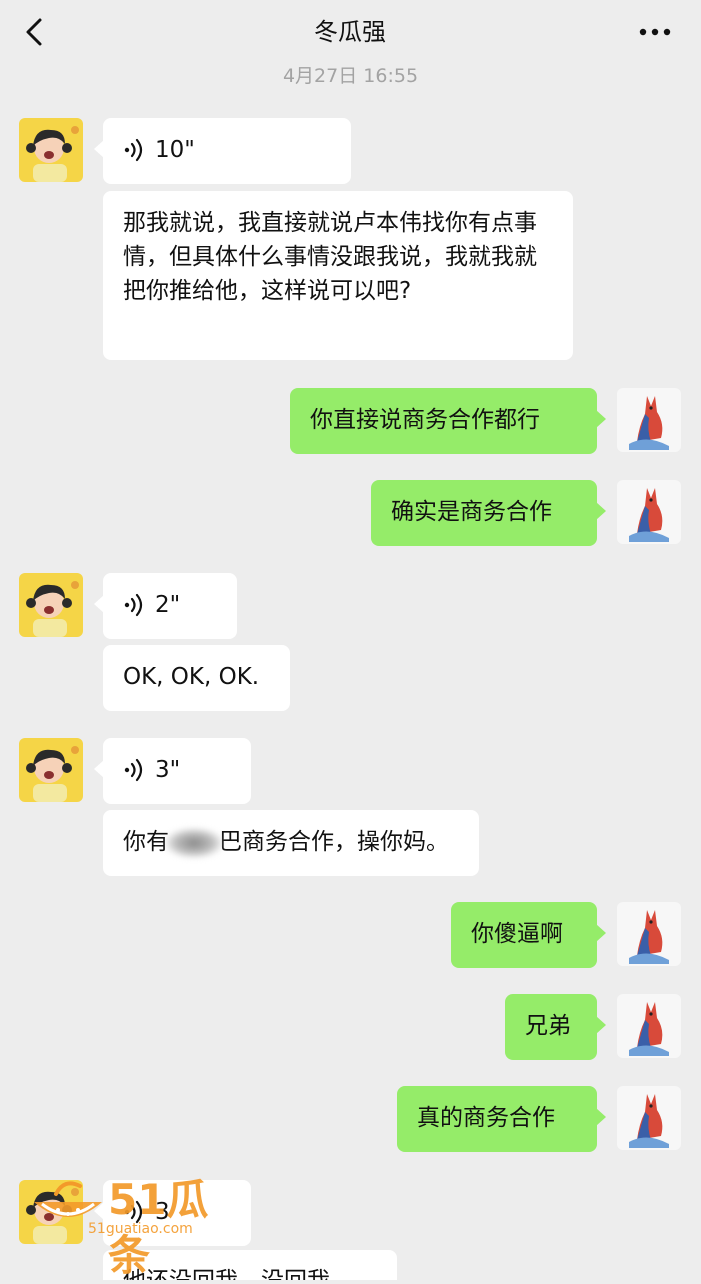 The image size is (701, 1284). I want to click on message-bubble: 兄弟, so click(555, 1027).